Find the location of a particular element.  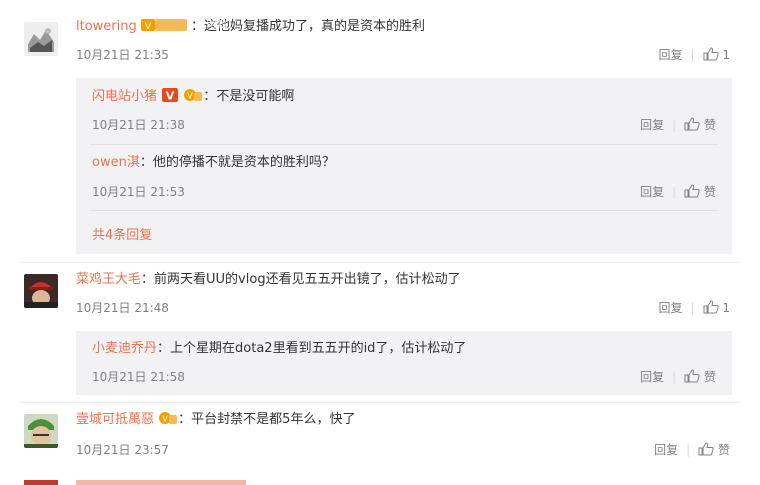

comment-text: 壹城可抵萬惡 V ：平台封禁不是都5年么，快了 is located at coordinates (215, 421).